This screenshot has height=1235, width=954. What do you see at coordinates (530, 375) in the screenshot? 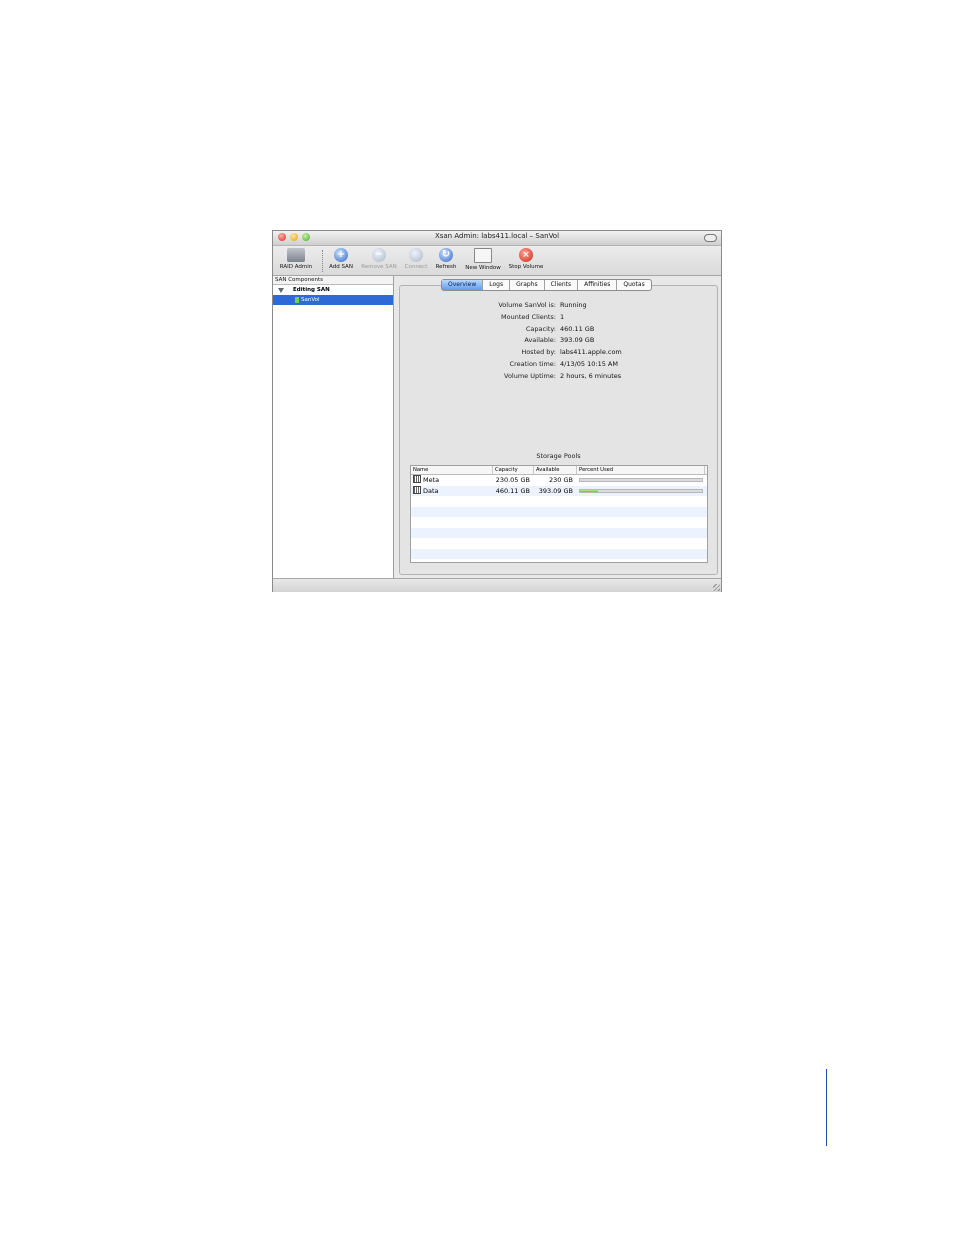
I see `info-label: Volume Uptime:` at bounding box center [530, 375].